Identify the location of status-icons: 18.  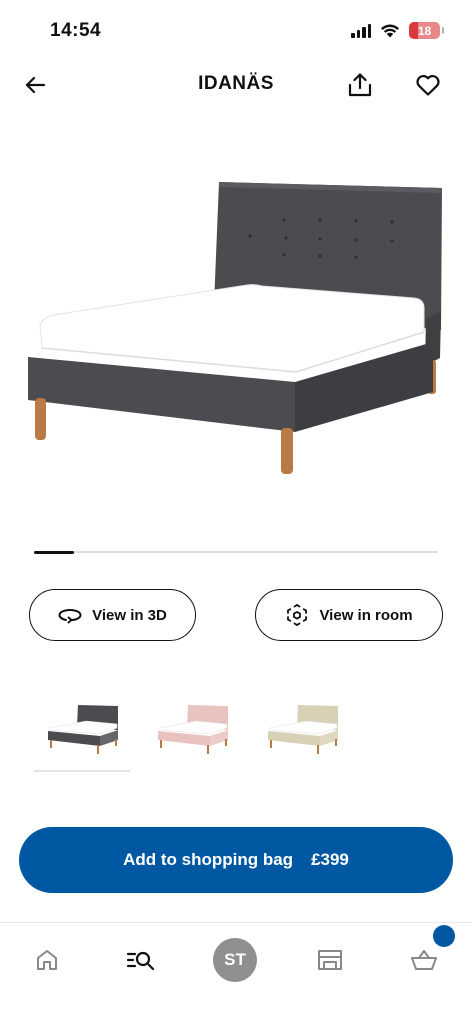
(397, 30).